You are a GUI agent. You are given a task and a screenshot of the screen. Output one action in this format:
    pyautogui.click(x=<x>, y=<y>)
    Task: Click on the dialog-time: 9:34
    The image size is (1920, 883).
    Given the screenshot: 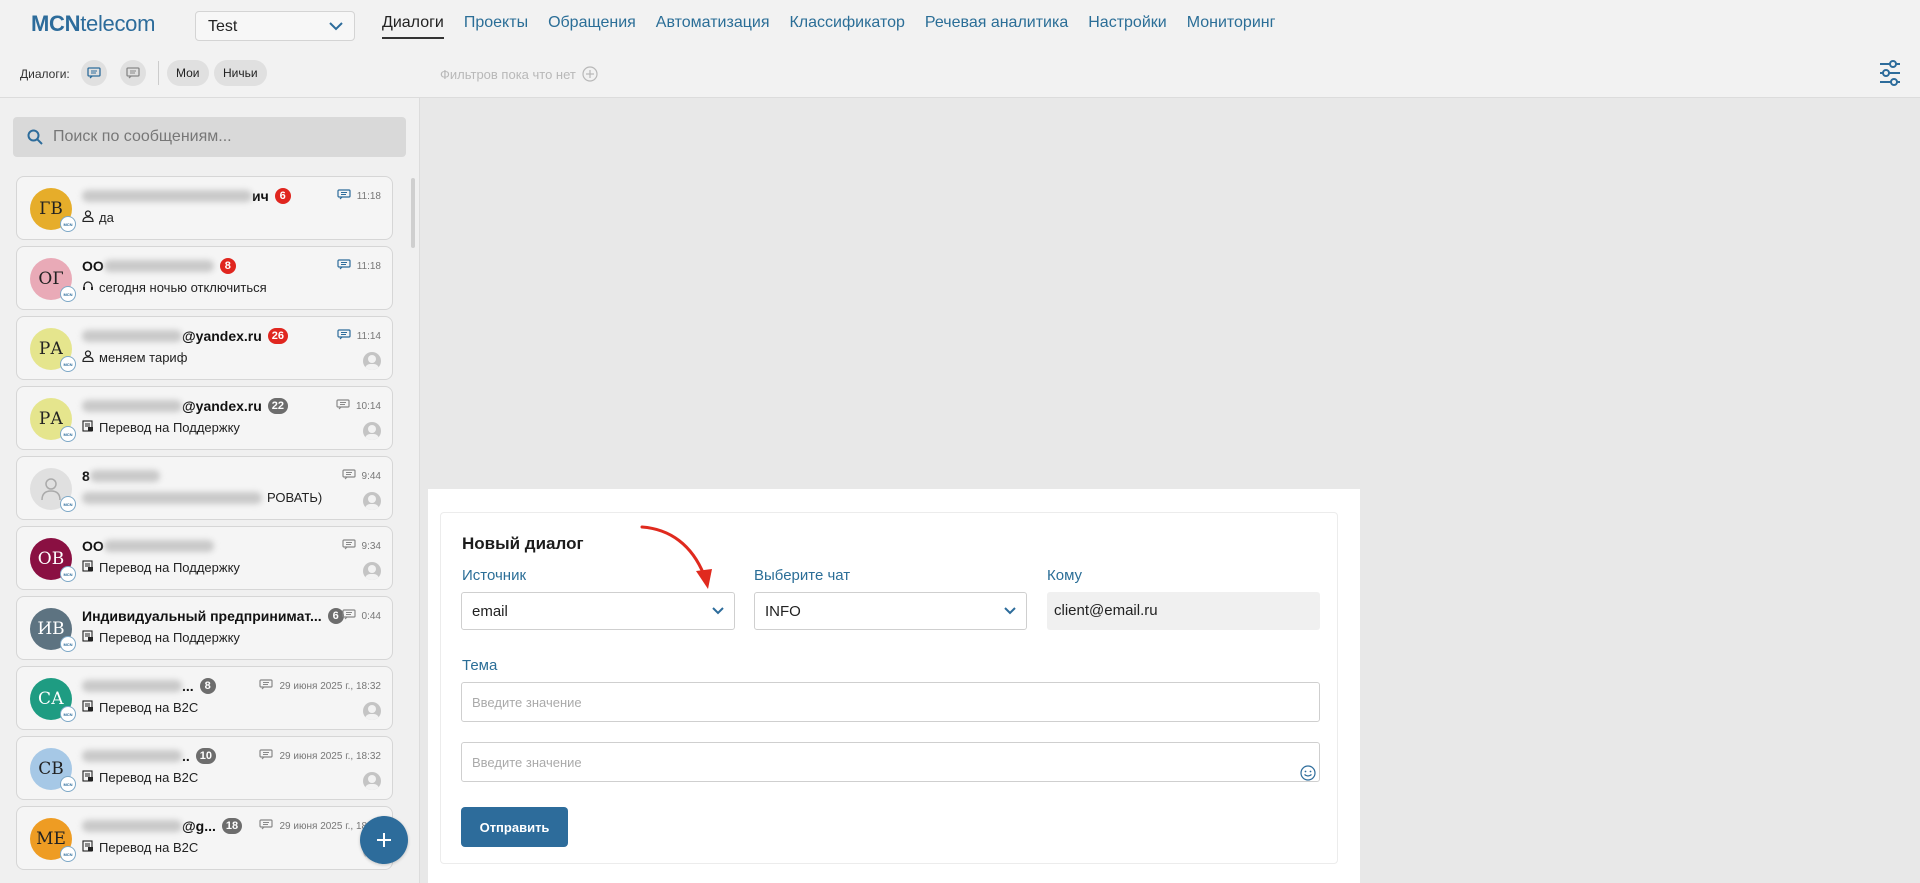 What is the action you would take?
    pyautogui.click(x=371, y=546)
    